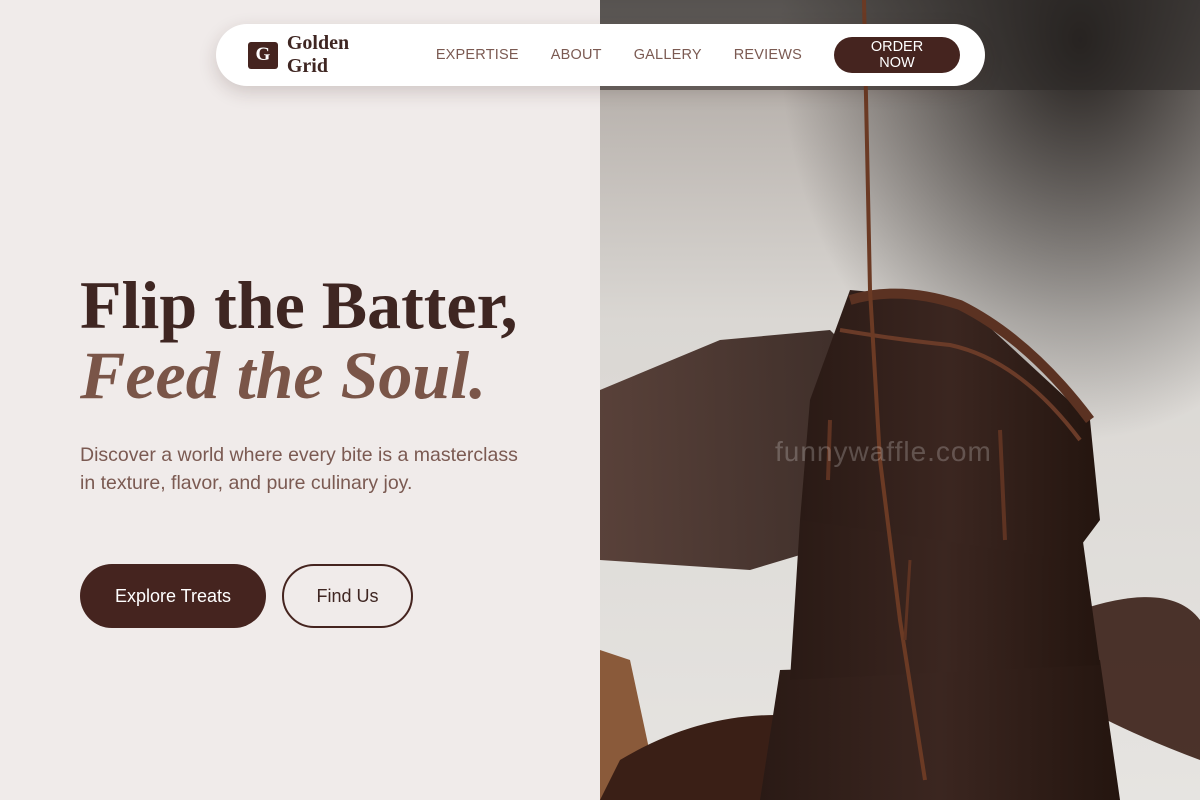 The height and width of the screenshot is (800, 1200). Describe the element at coordinates (477, 55) in the screenshot. I see `nav-link-expertise: EXPERTISE` at that location.